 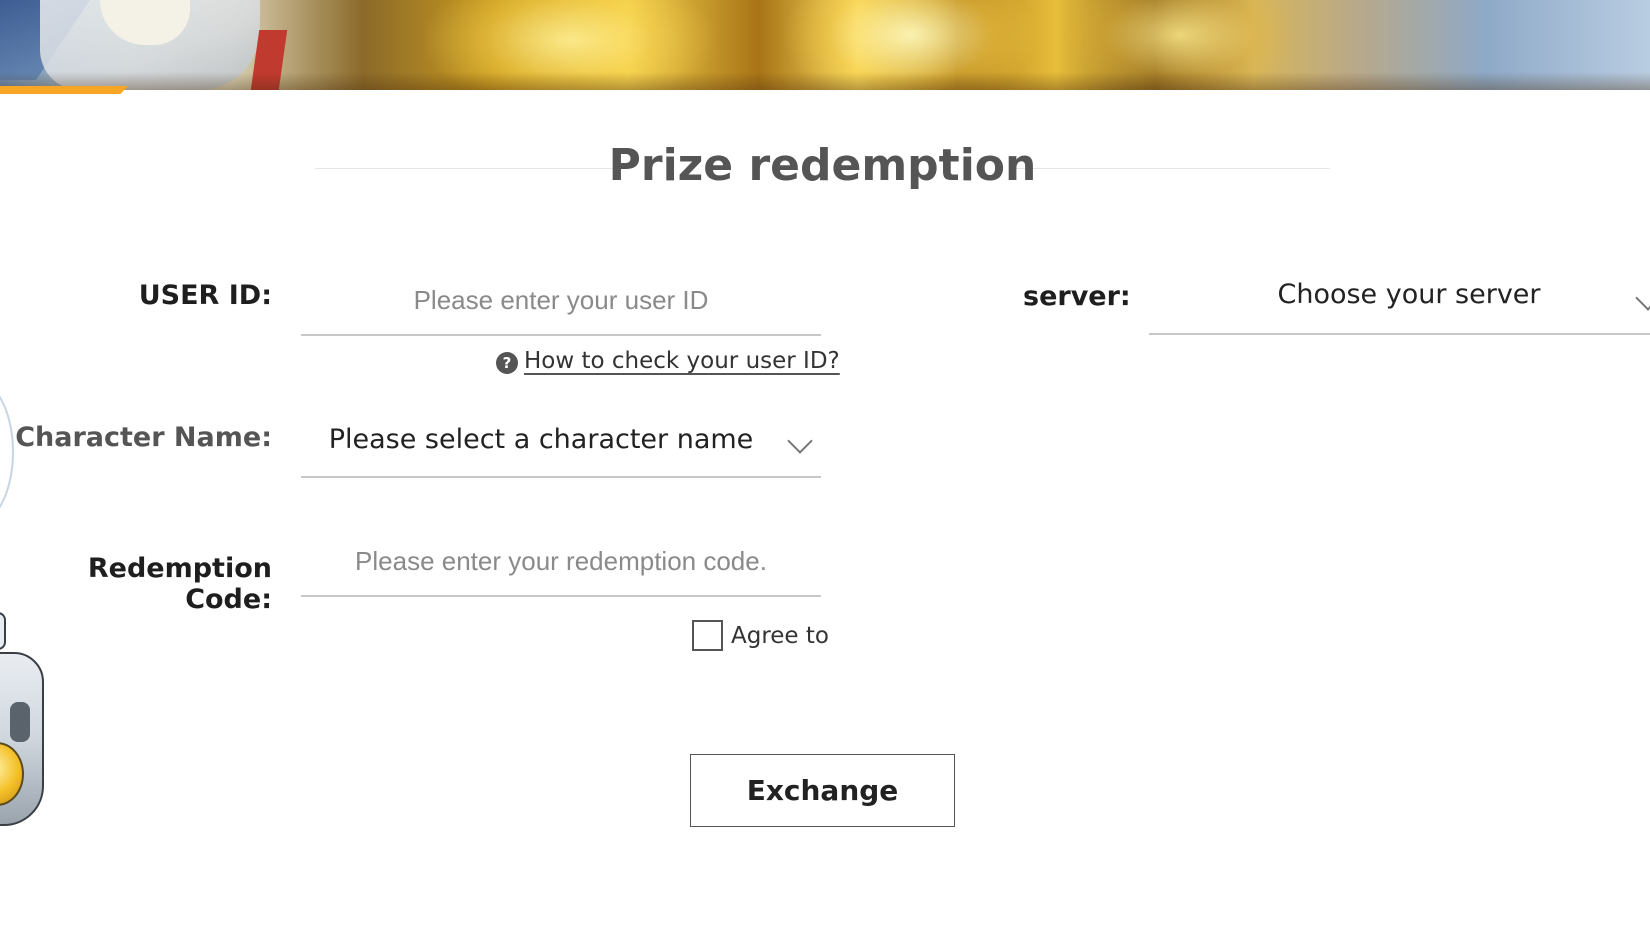 What do you see at coordinates (800, 441) in the screenshot?
I see `chevron-down-icon` at bounding box center [800, 441].